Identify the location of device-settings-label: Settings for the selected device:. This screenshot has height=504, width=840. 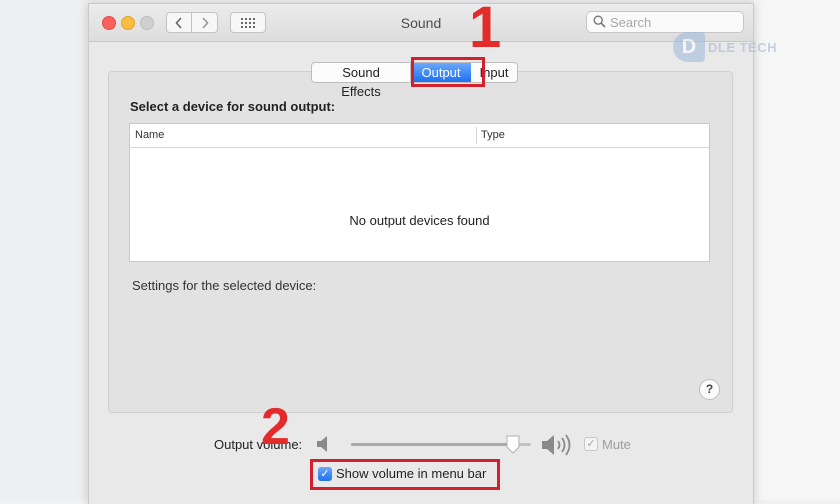
(224, 285).